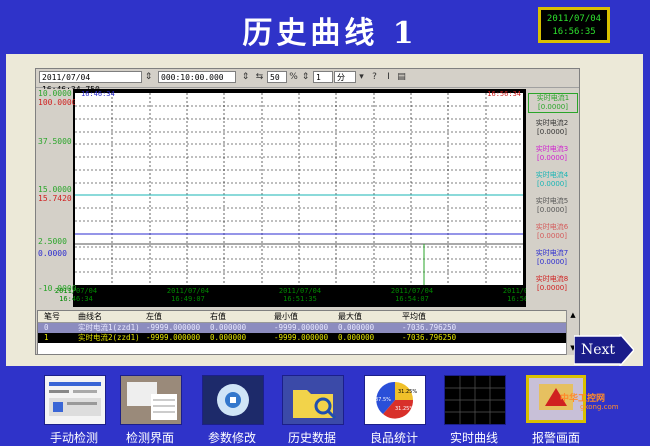 This screenshot has width=650, height=446. What do you see at coordinates (553, 103) in the screenshot?
I see `legend-item-1: 实时电流1 [0.0000]` at bounding box center [553, 103].